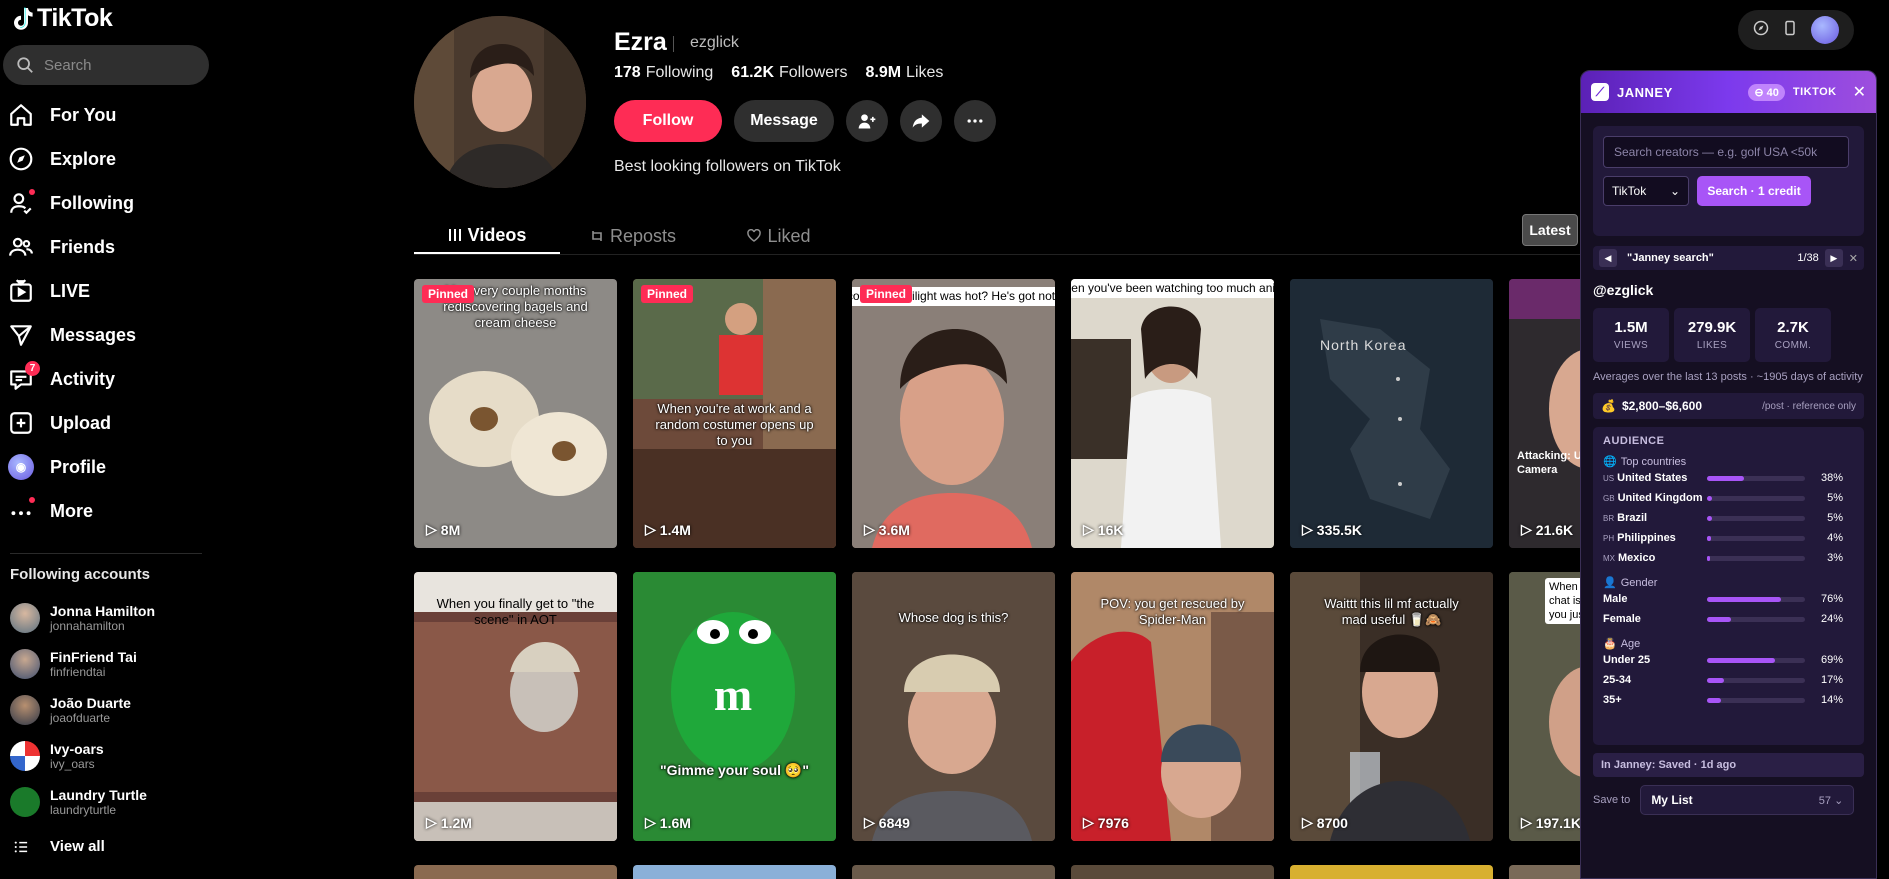 This screenshot has height=879, width=1889. Describe the element at coordinates (106, 115) in the screenshot. I see `nav-item-for-you: For You` at that location.